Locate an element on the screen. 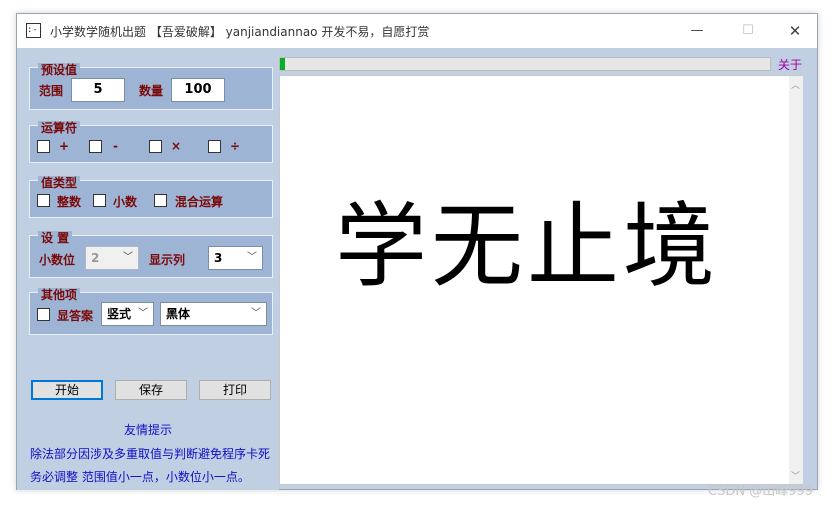  multiply-checkbox is located at coordinates (155, 146).